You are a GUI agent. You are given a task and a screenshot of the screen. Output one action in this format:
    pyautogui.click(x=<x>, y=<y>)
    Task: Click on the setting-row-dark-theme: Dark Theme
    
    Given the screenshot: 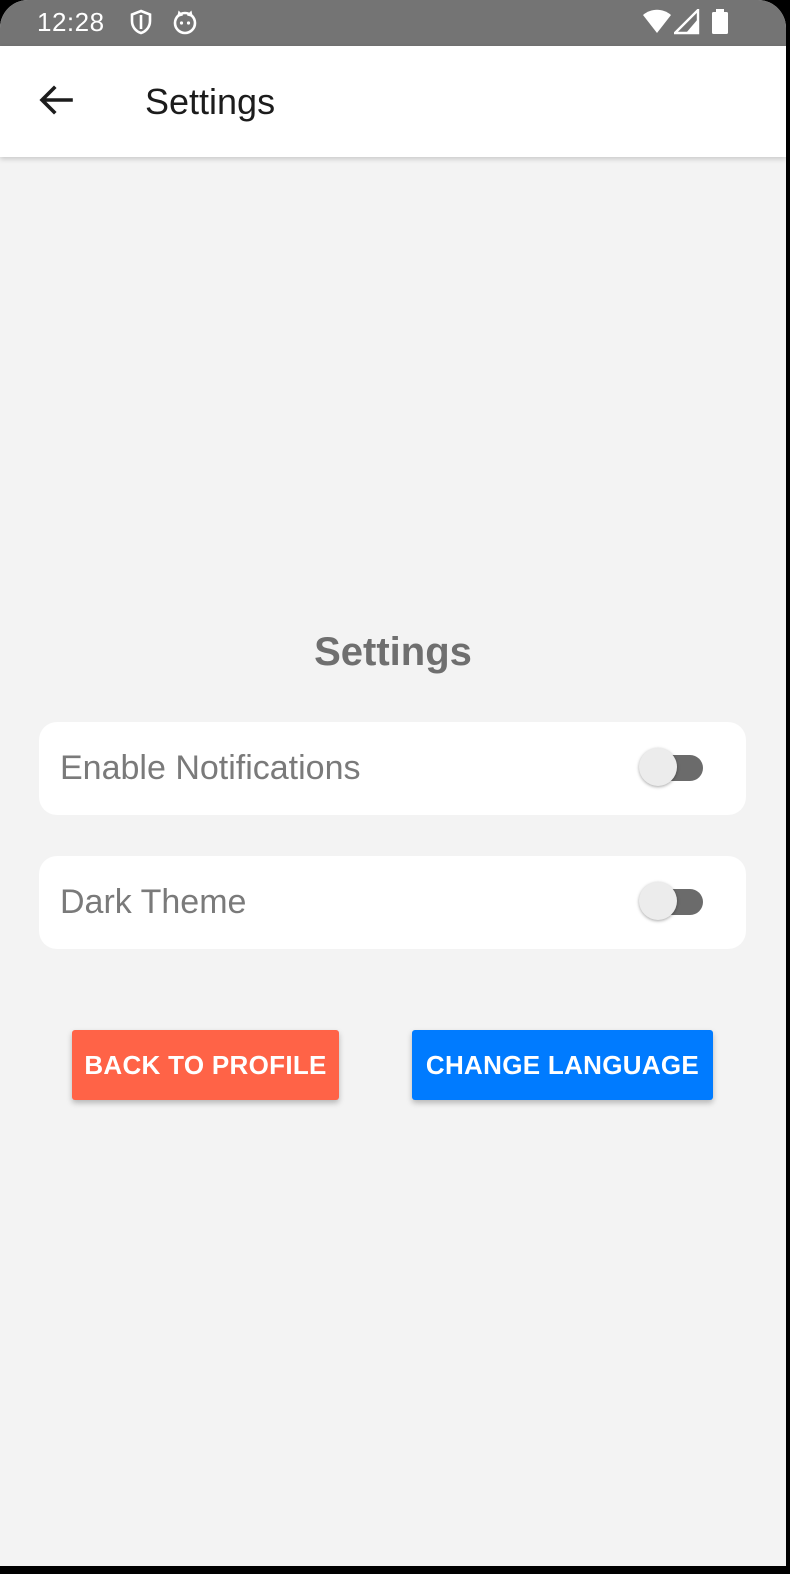 What is the action you would take?
    pyautogui.click(x=392, y=902)
    